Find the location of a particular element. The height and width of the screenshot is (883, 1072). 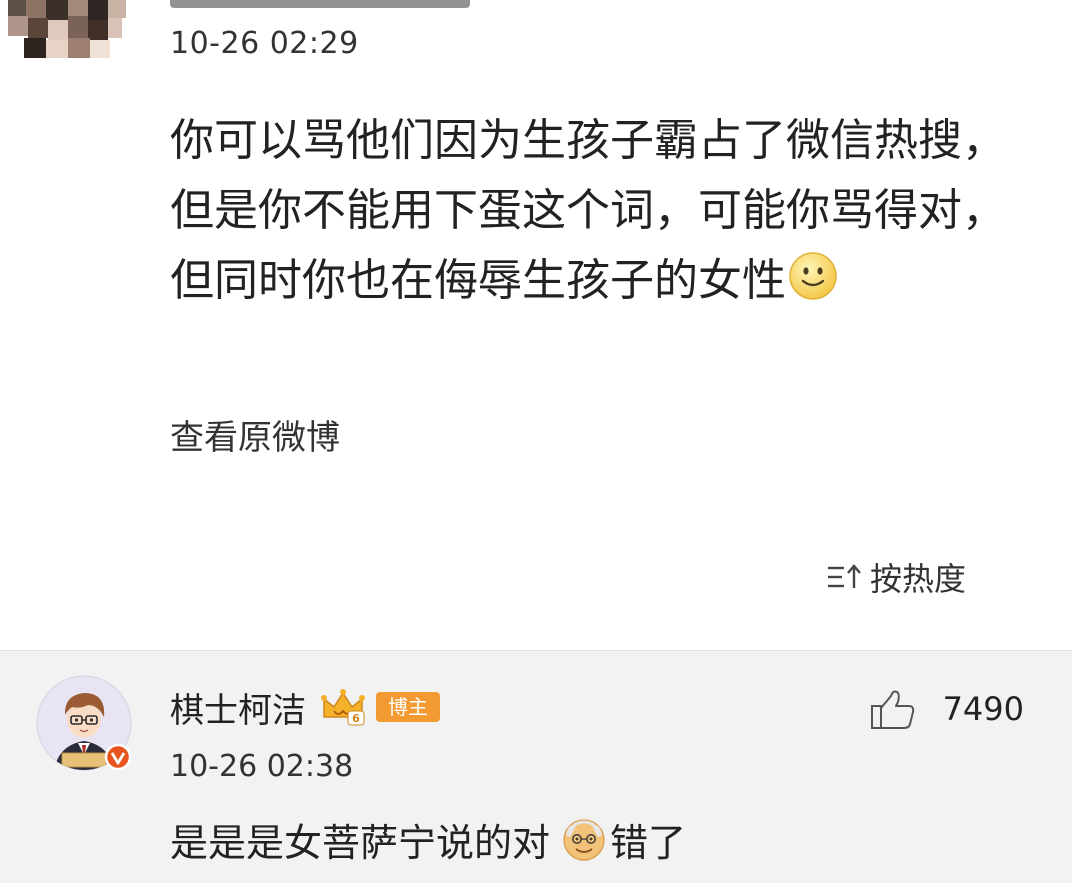

verified-badge-icon is located at coordinates (118, 757).